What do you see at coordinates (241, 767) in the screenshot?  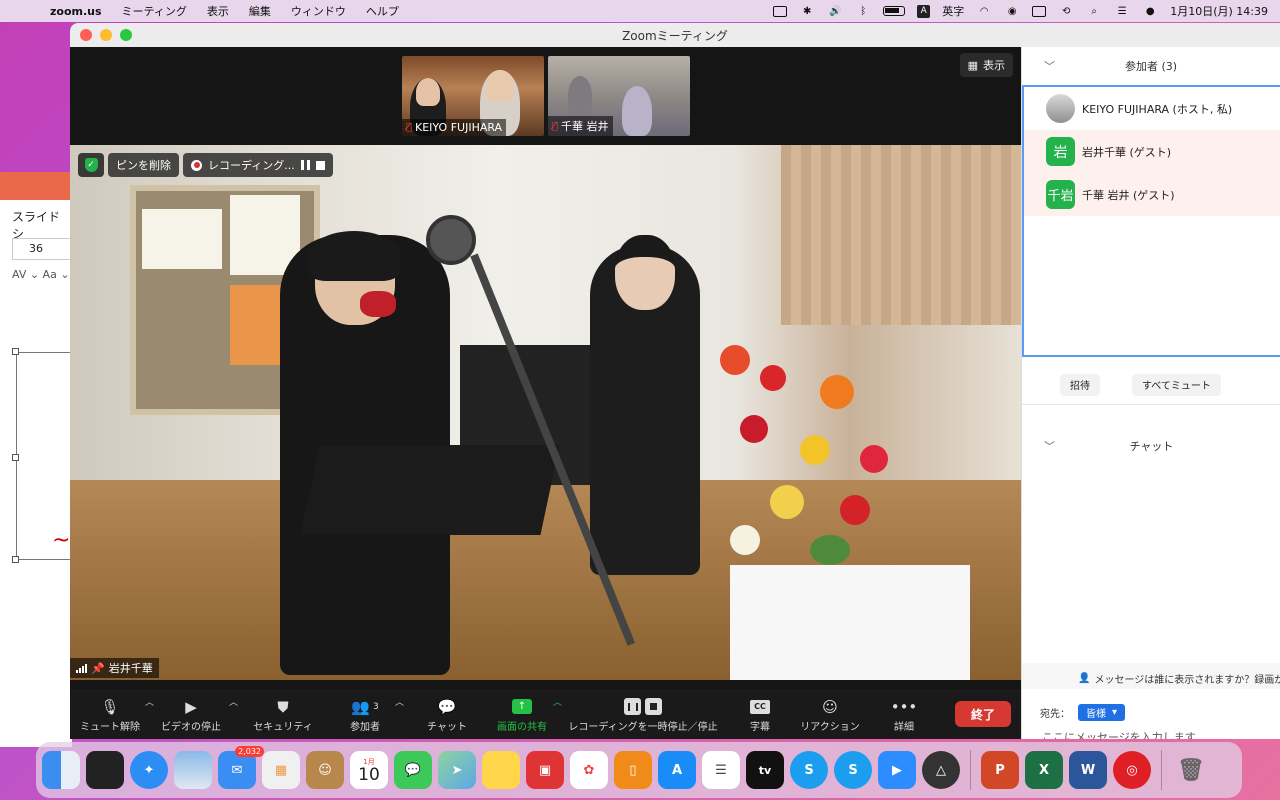 I see `mail-icon: ✉ 2,032` at bounding box center [241, 767].